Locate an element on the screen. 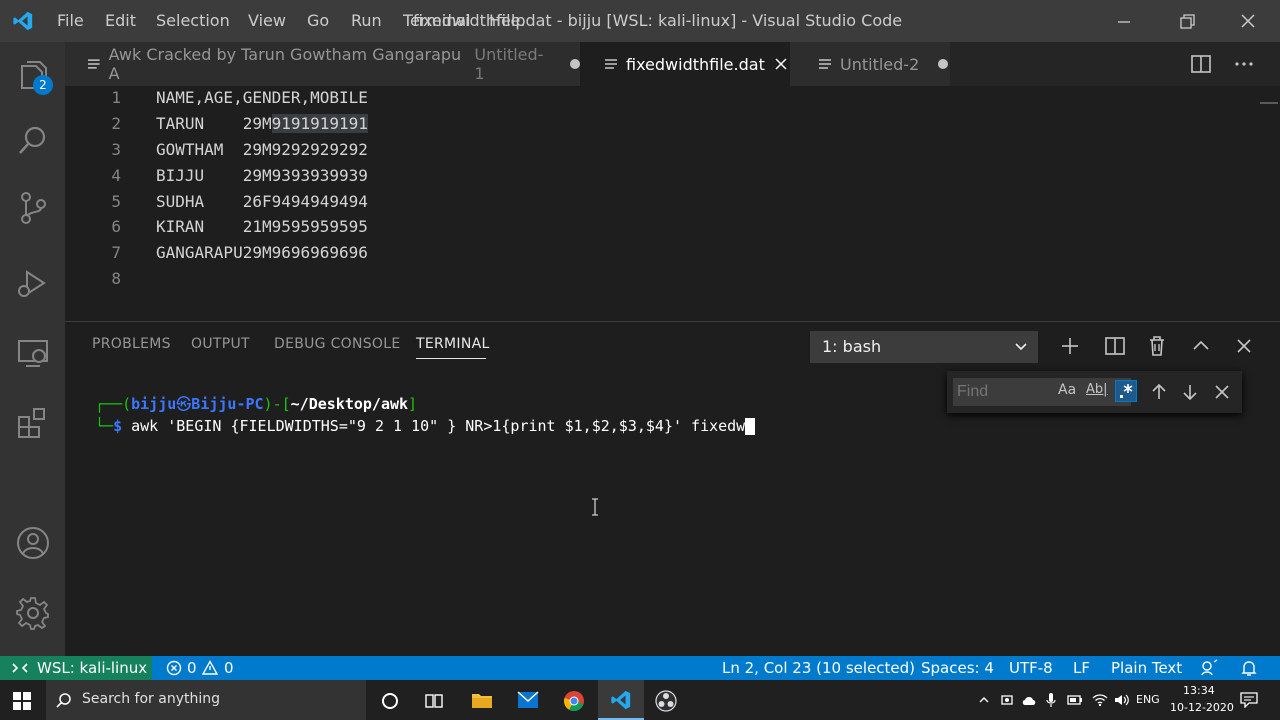  windows-start-icon is located at coordinates (22, 701).